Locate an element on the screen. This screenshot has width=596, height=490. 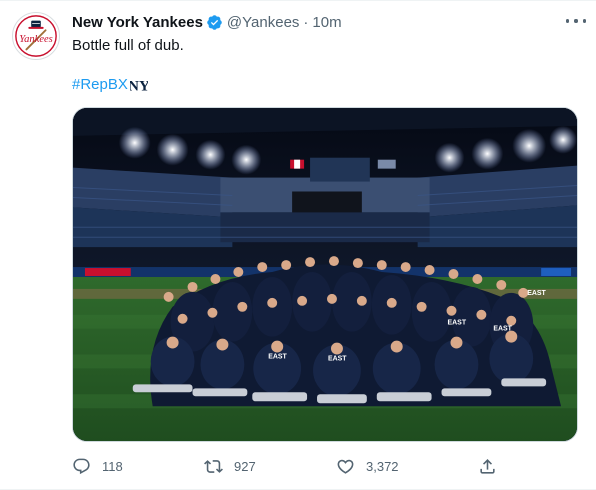
like-icon is located at coordinates (345, 466).